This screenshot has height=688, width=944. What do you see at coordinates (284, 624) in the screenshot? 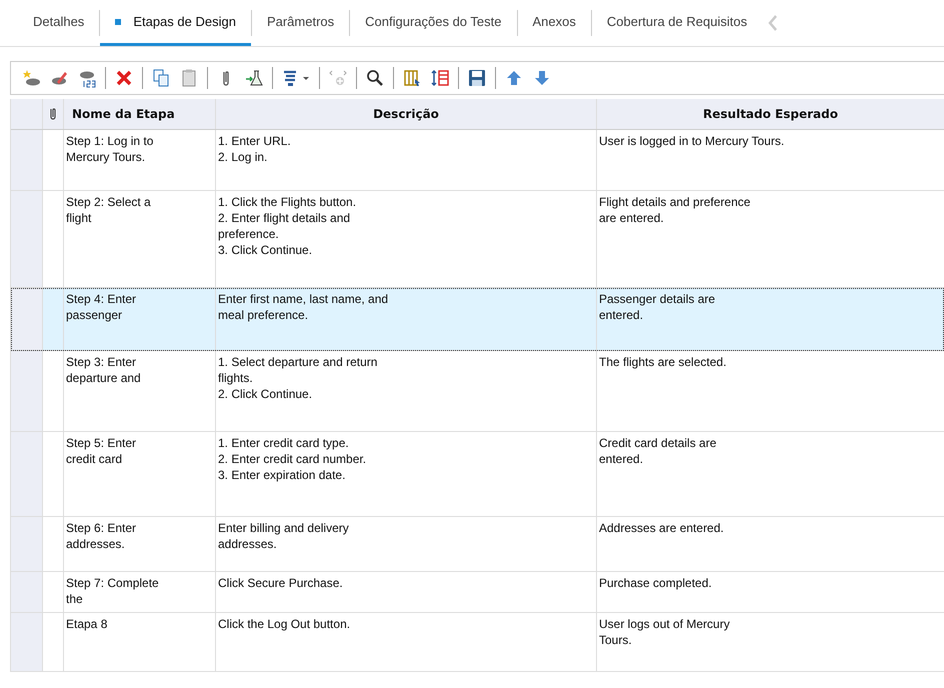
I see `table-cell: Click the Log Out button.` at bounding box center [284, 624].